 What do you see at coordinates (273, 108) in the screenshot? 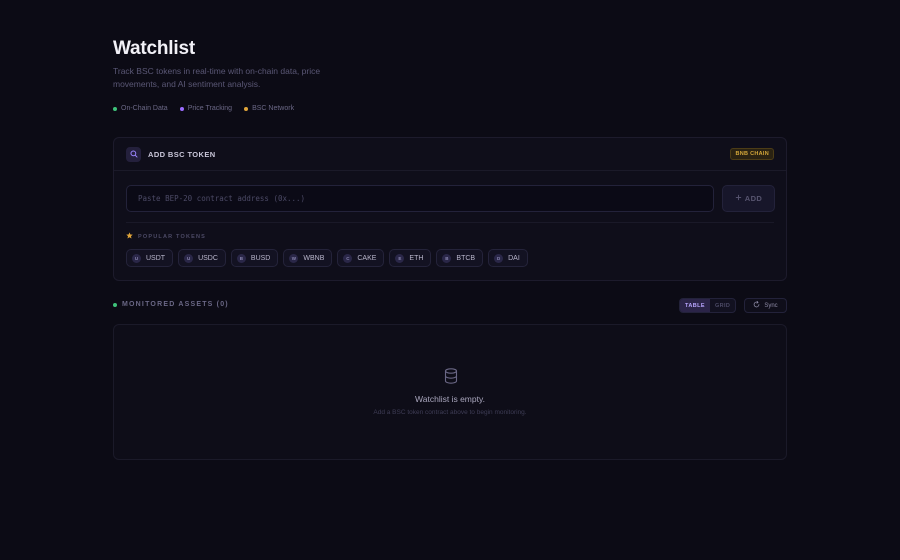
I see `feature-label: BSC Network` at bounding box center [273, 108].